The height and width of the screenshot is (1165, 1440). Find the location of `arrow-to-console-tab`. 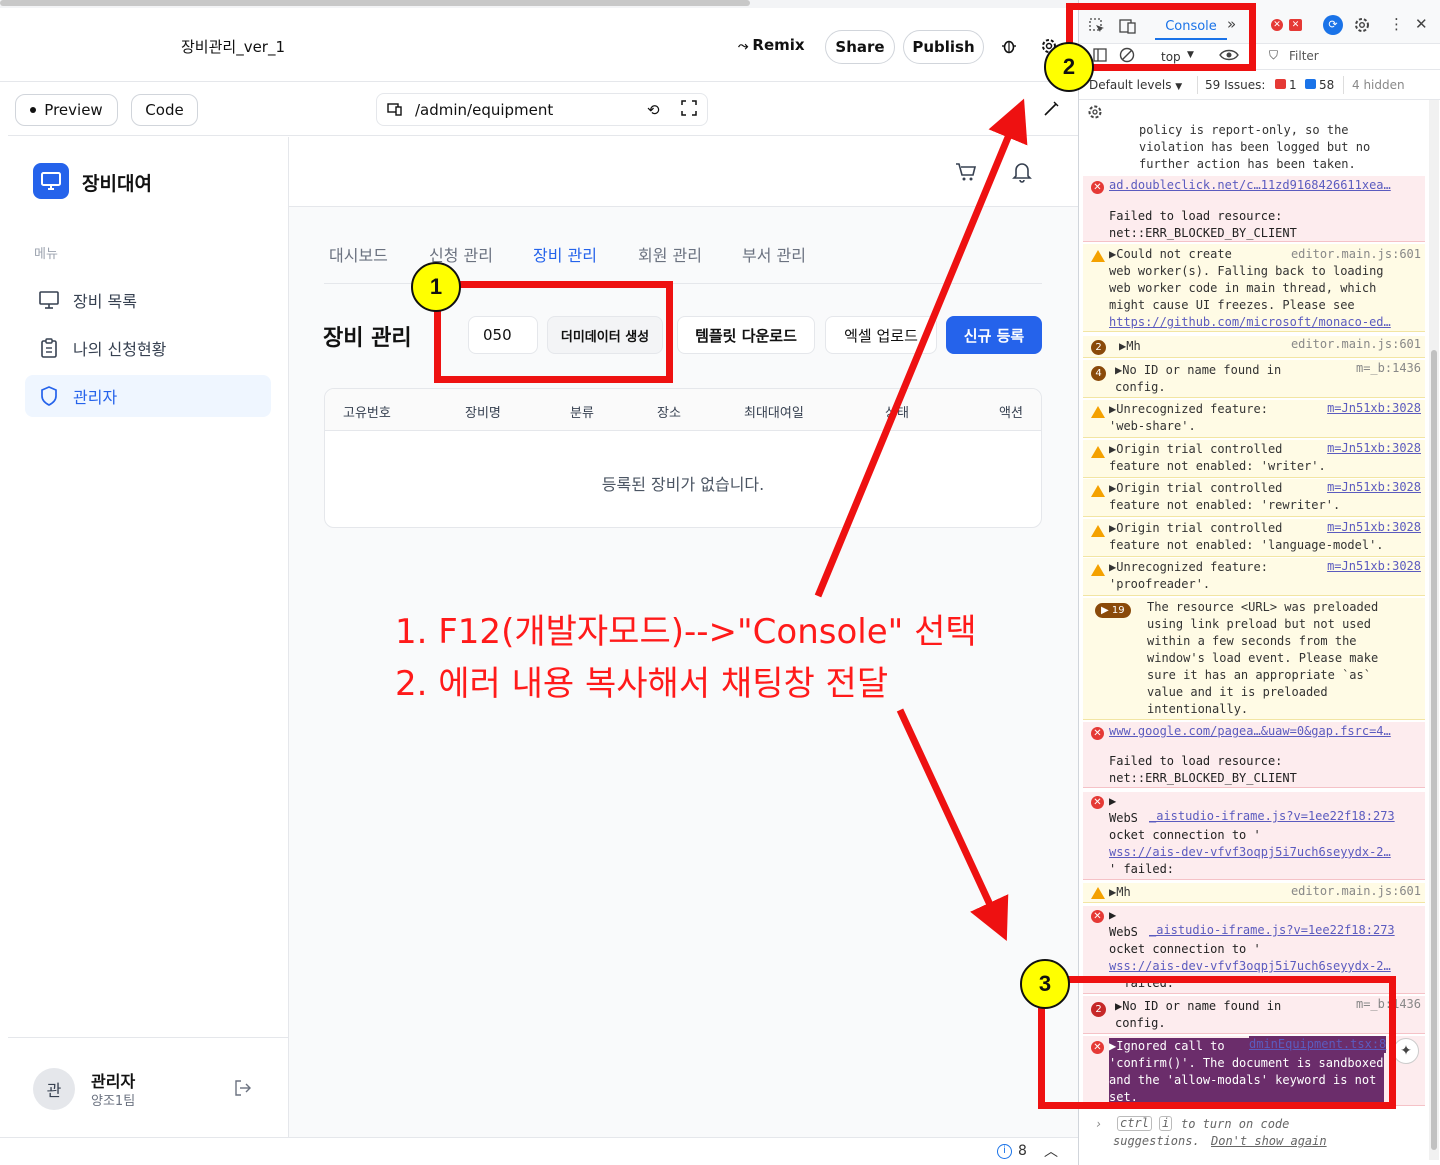

arrow-to-console-tab is located at coordinates (921, 348).